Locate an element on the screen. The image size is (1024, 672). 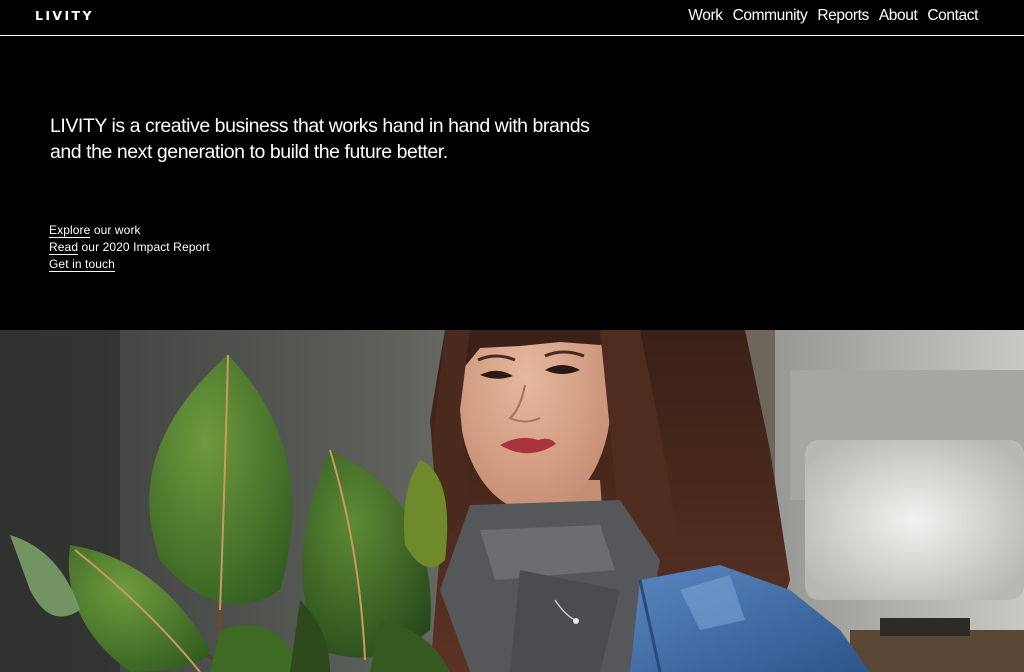
nav-about: About is located at coordinates (898, 16).